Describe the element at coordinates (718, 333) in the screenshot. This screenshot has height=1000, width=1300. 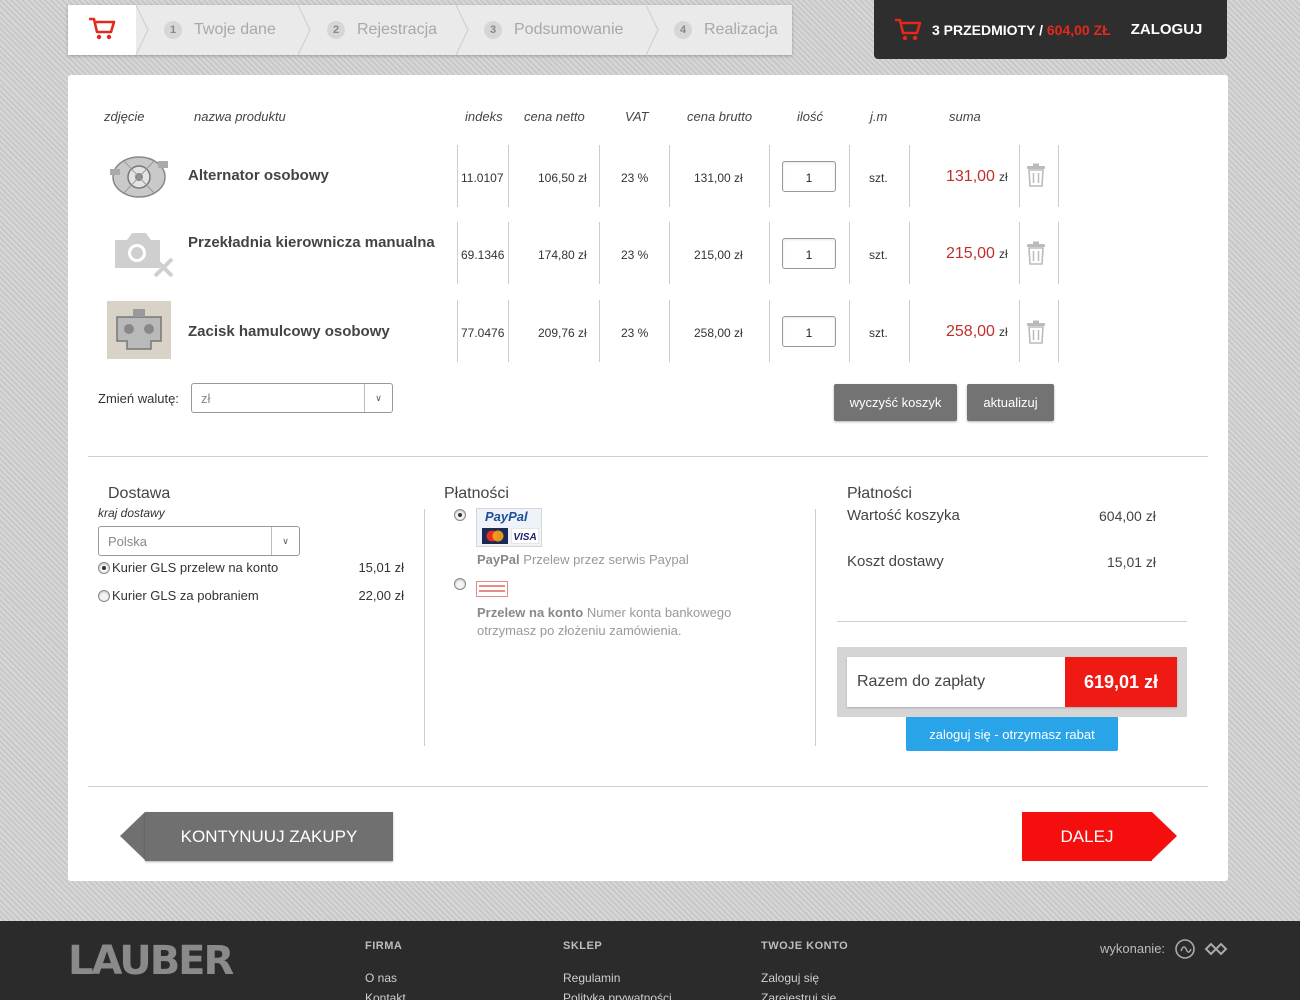
I see `product-gross: 258,00 zł` at that location.